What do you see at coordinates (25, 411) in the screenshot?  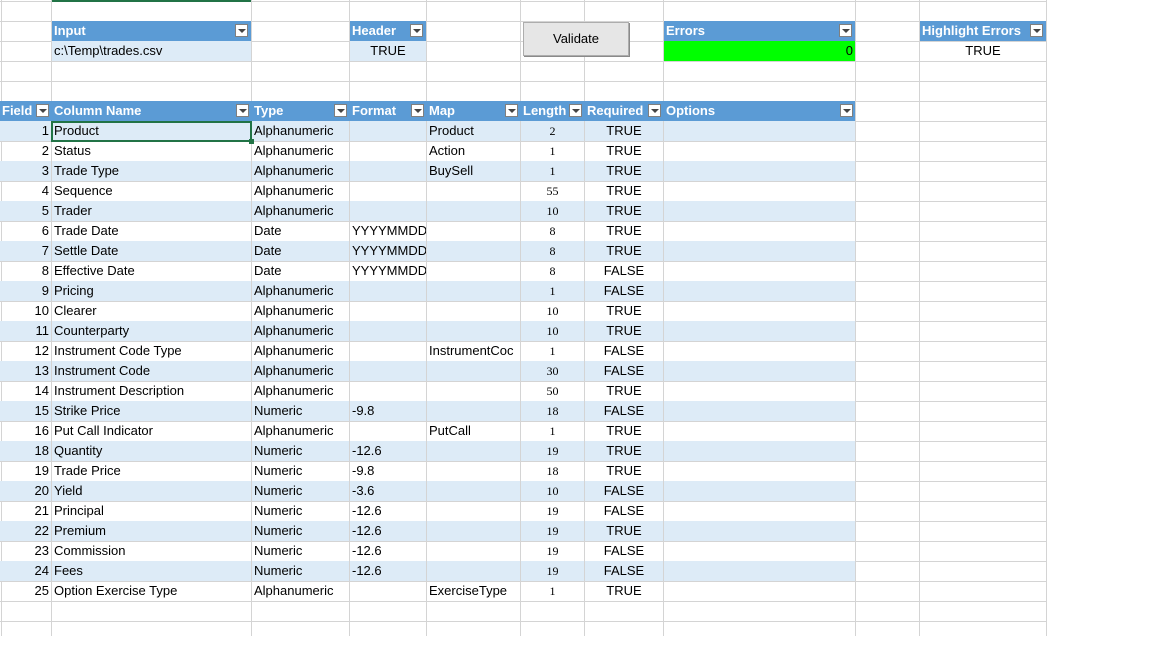 I see `table-cell-field: 15` at bounding box center [25, 411].